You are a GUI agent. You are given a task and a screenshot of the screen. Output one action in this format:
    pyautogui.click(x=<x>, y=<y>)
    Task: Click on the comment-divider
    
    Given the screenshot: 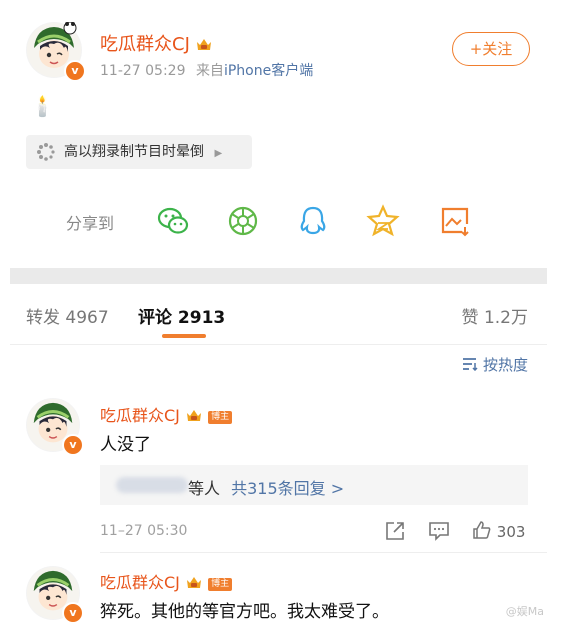 What is the action you would take?
    pyautogui.click(x=323, y=552)
    